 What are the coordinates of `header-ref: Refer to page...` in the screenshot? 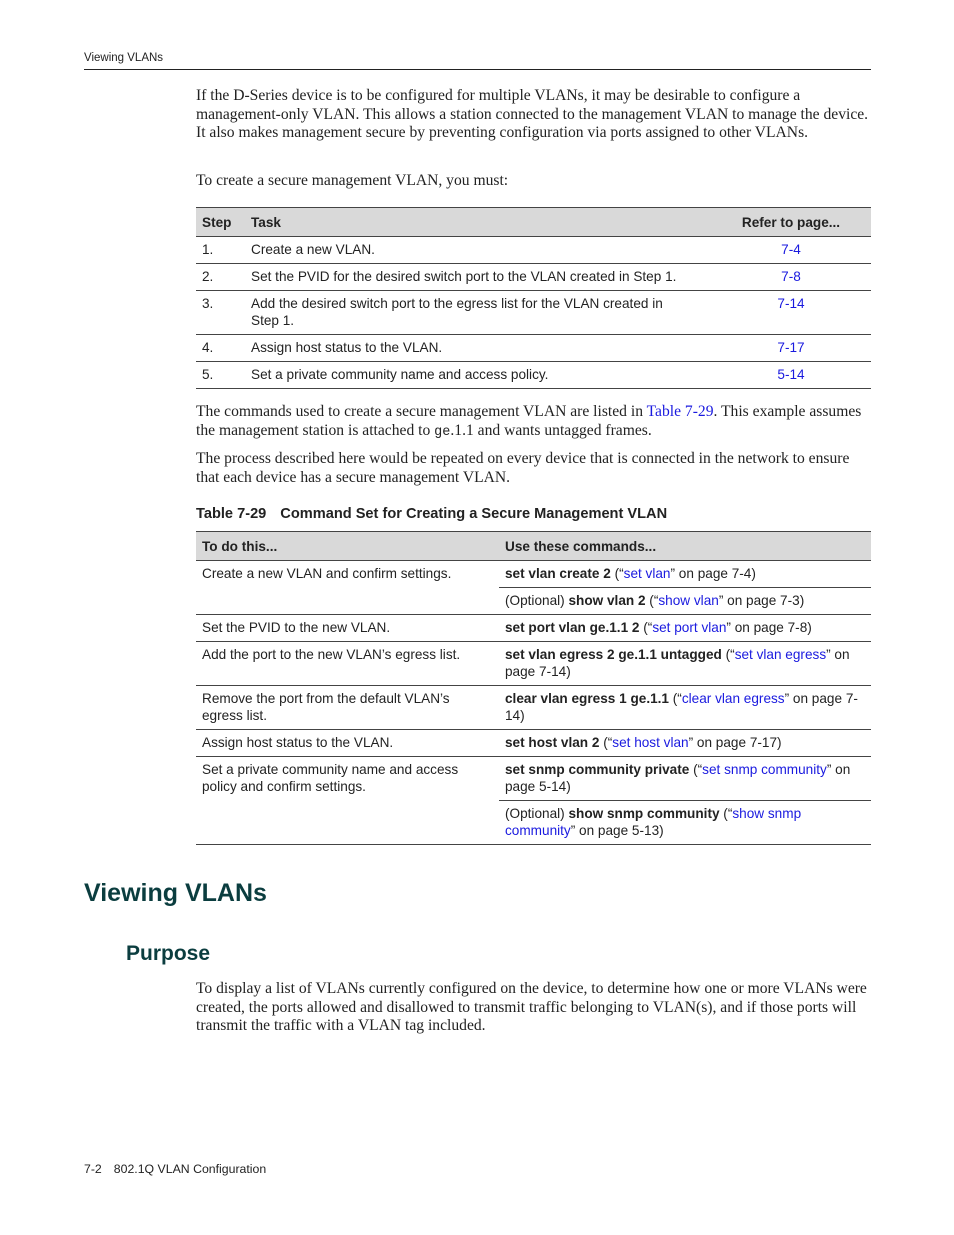 It's located at (791, 222).